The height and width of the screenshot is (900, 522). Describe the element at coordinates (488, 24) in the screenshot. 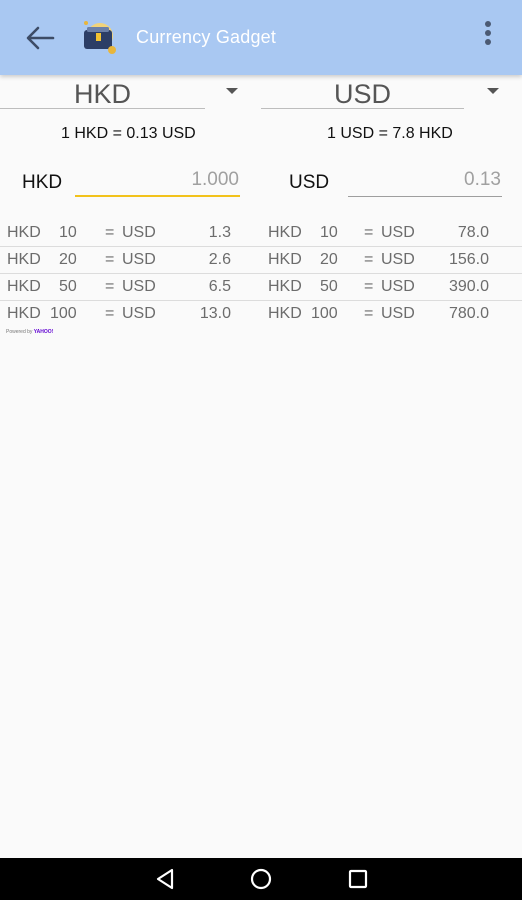

I see `more-vert-icon` at that location.